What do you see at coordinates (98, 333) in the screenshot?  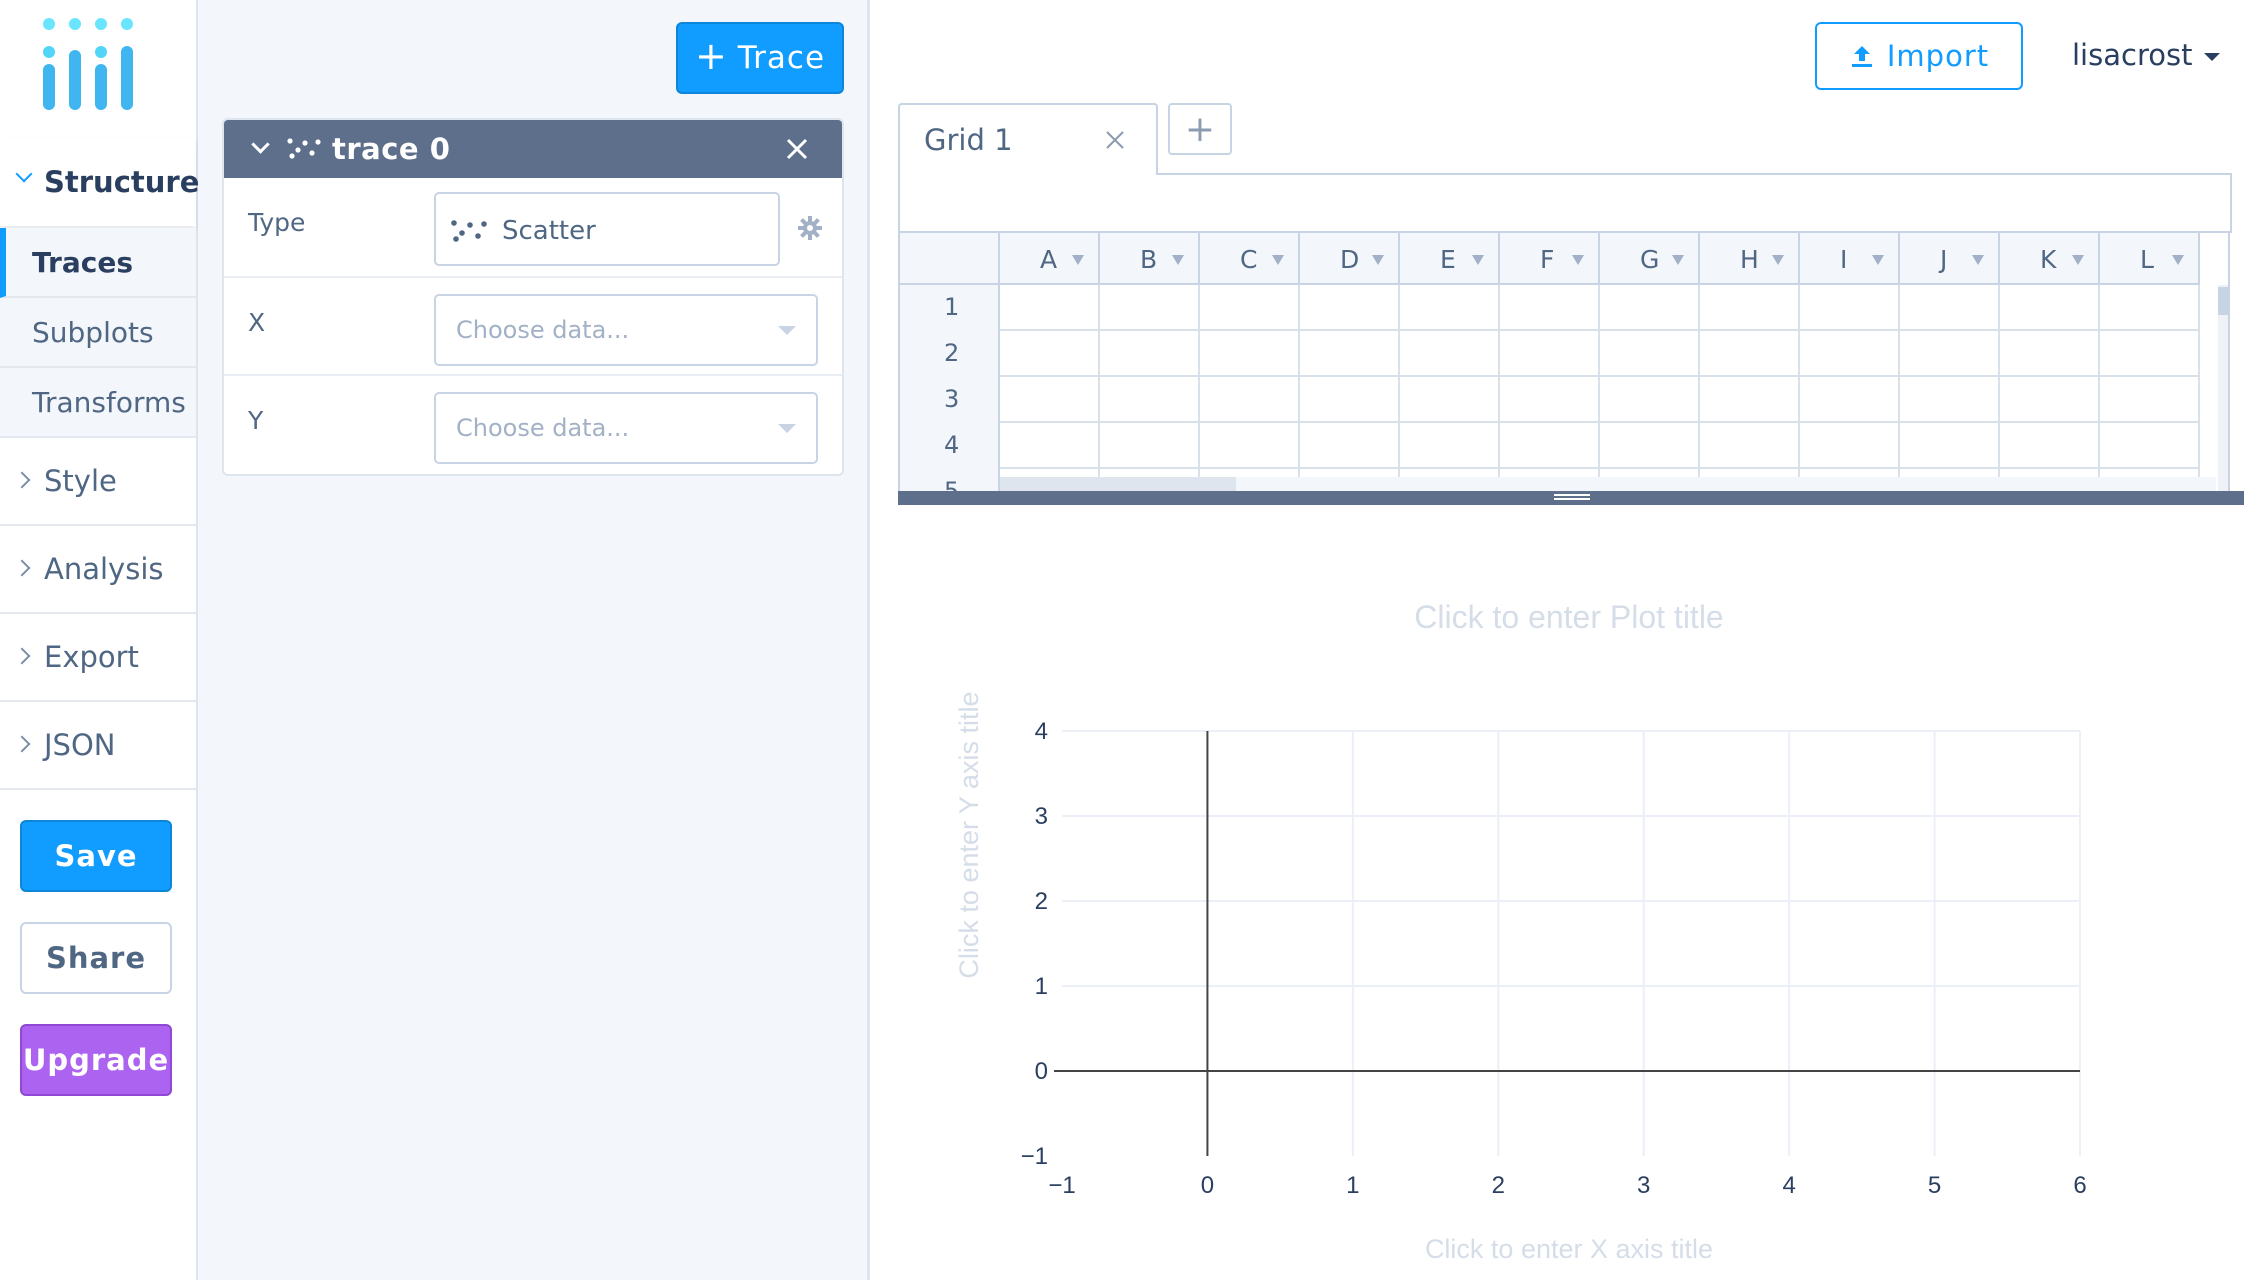 I see `nav-item-subplots: Subplots` at bounding box center [98, 333].